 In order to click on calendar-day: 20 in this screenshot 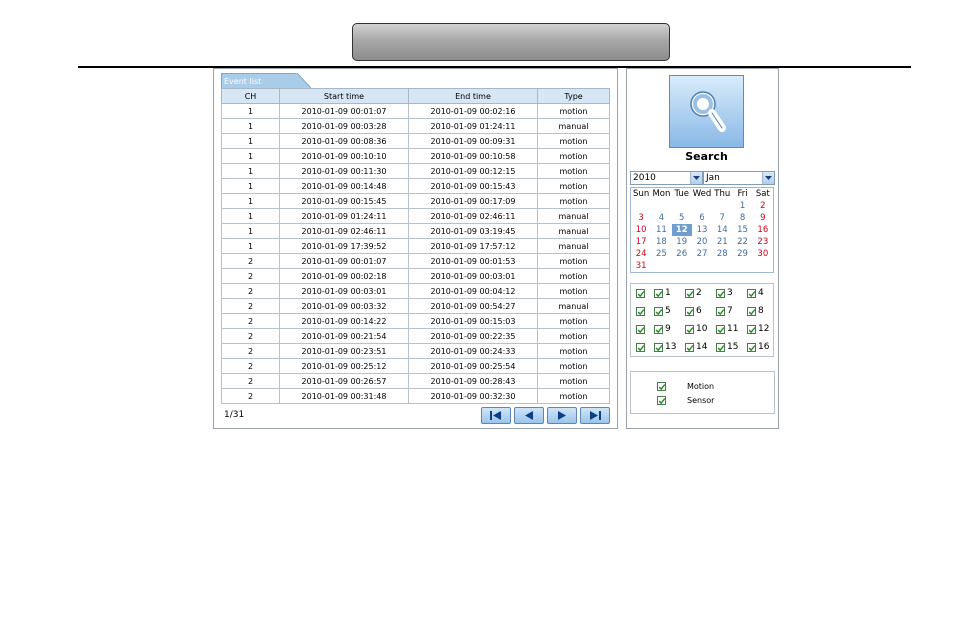, I will do `click(702, 242)`.